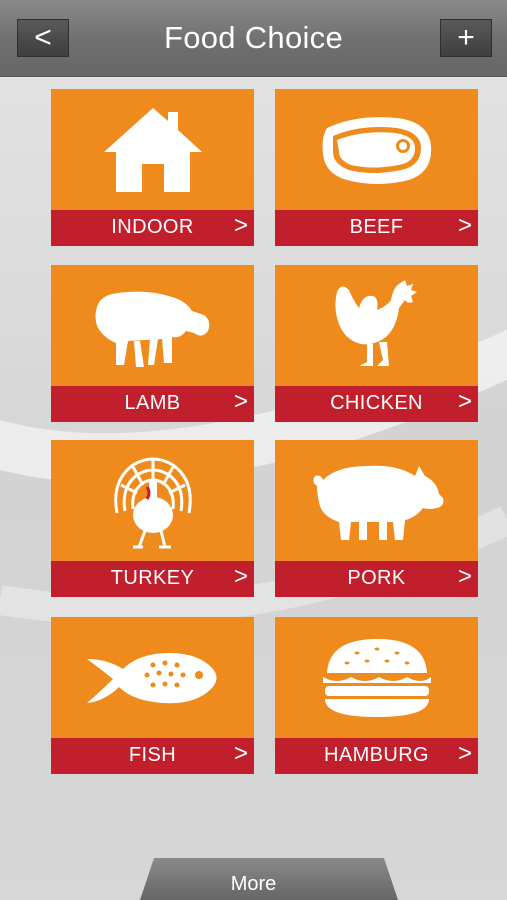  I want to click on back-button: <, so click(43, 38).